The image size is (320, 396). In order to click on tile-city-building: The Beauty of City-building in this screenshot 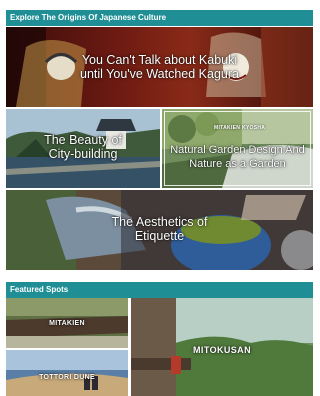, I will do `click(83, 148)`.